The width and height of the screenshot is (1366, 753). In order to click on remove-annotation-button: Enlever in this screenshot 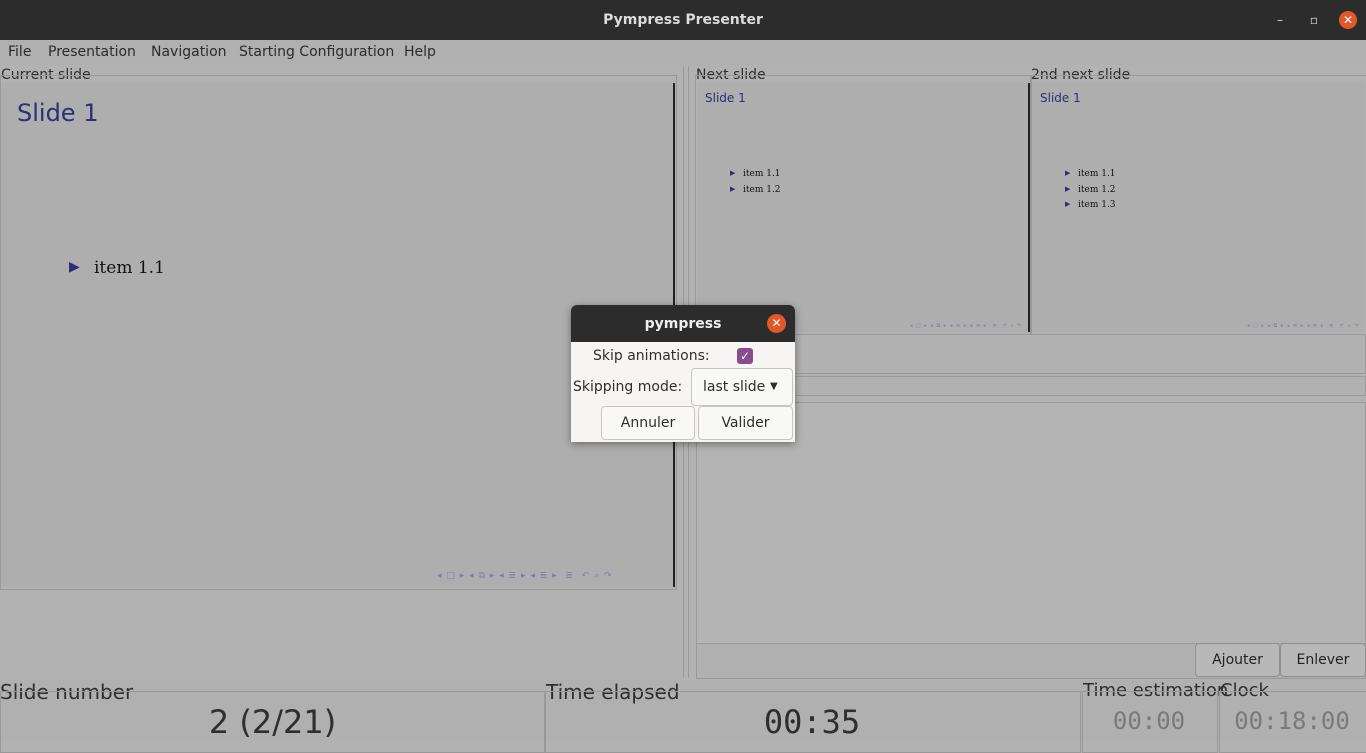, I will do `click(1323, 660)`.